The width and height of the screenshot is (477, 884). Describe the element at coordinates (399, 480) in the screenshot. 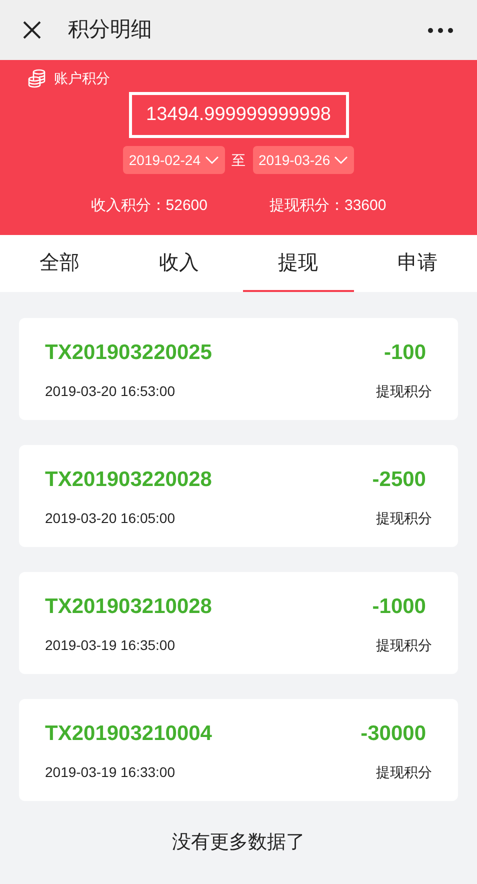

I see `record-amount: -2500` at that location.